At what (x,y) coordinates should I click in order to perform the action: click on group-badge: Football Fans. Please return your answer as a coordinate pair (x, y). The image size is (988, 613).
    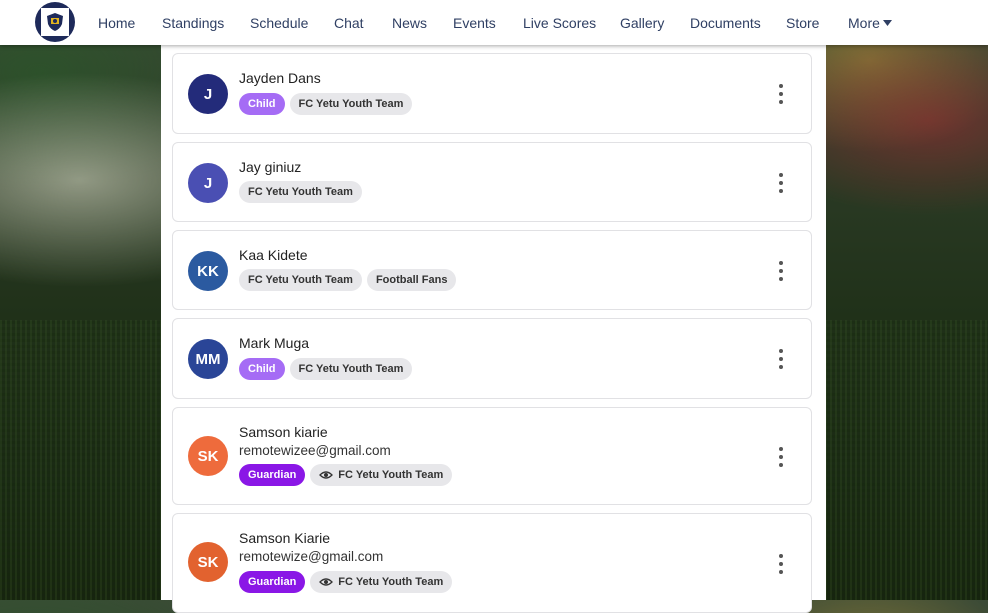
    Looking at the image, I should click on (411, 280).